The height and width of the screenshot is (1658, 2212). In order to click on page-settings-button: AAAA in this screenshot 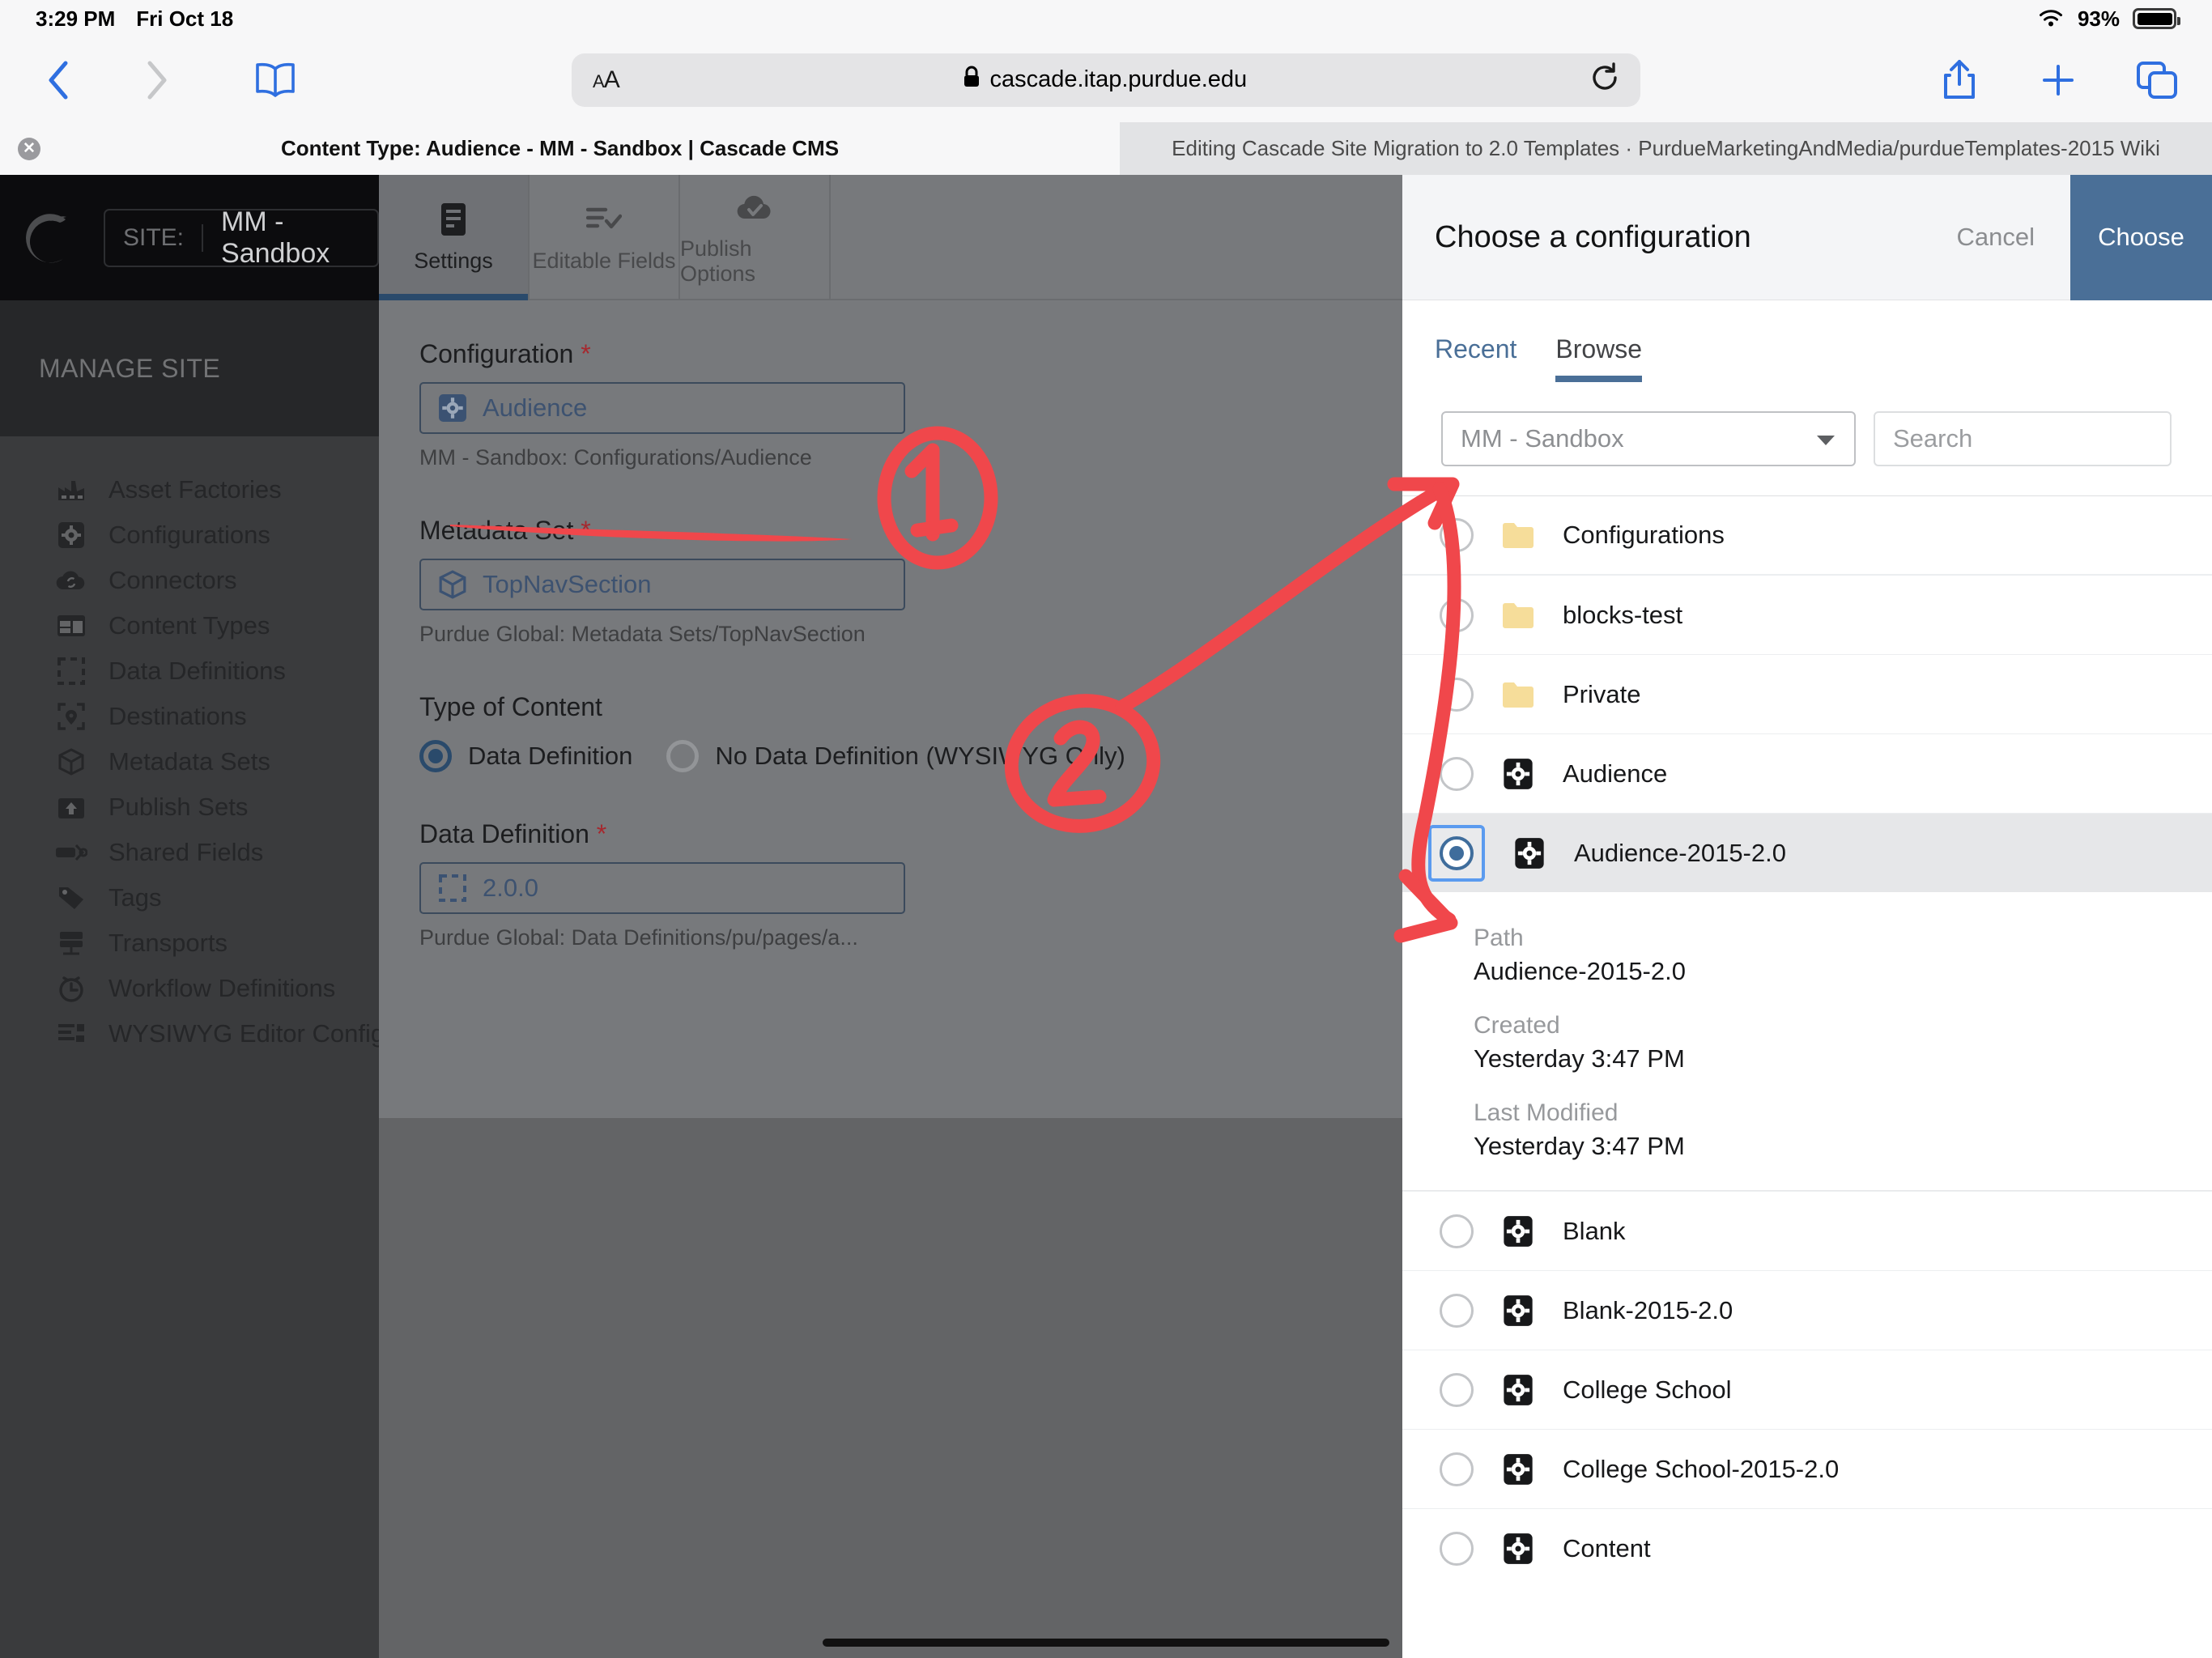, I will do `click(606, 80)`.